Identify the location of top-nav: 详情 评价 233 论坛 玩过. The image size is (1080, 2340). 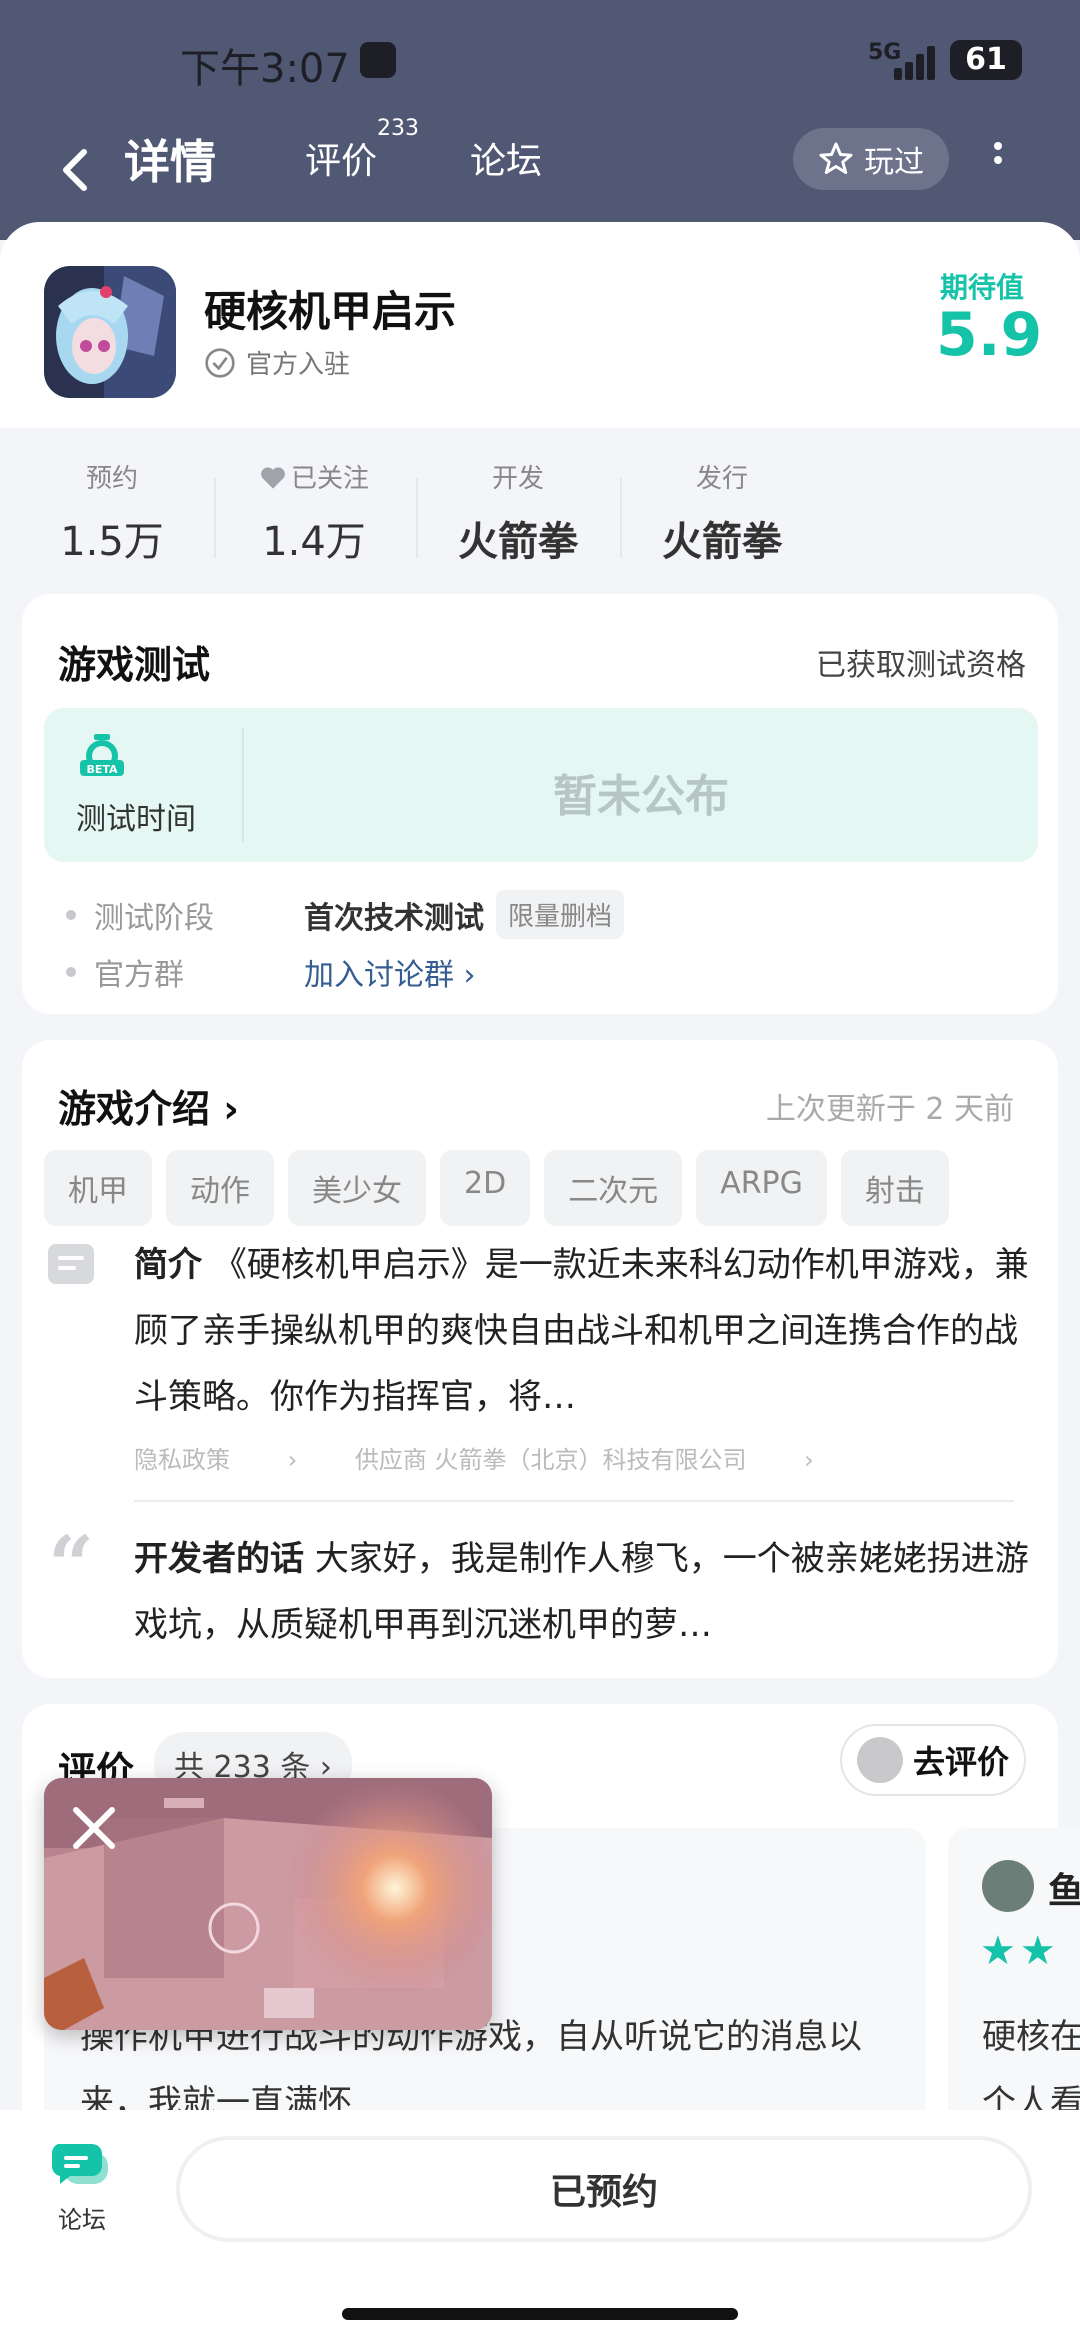
(540, 168).